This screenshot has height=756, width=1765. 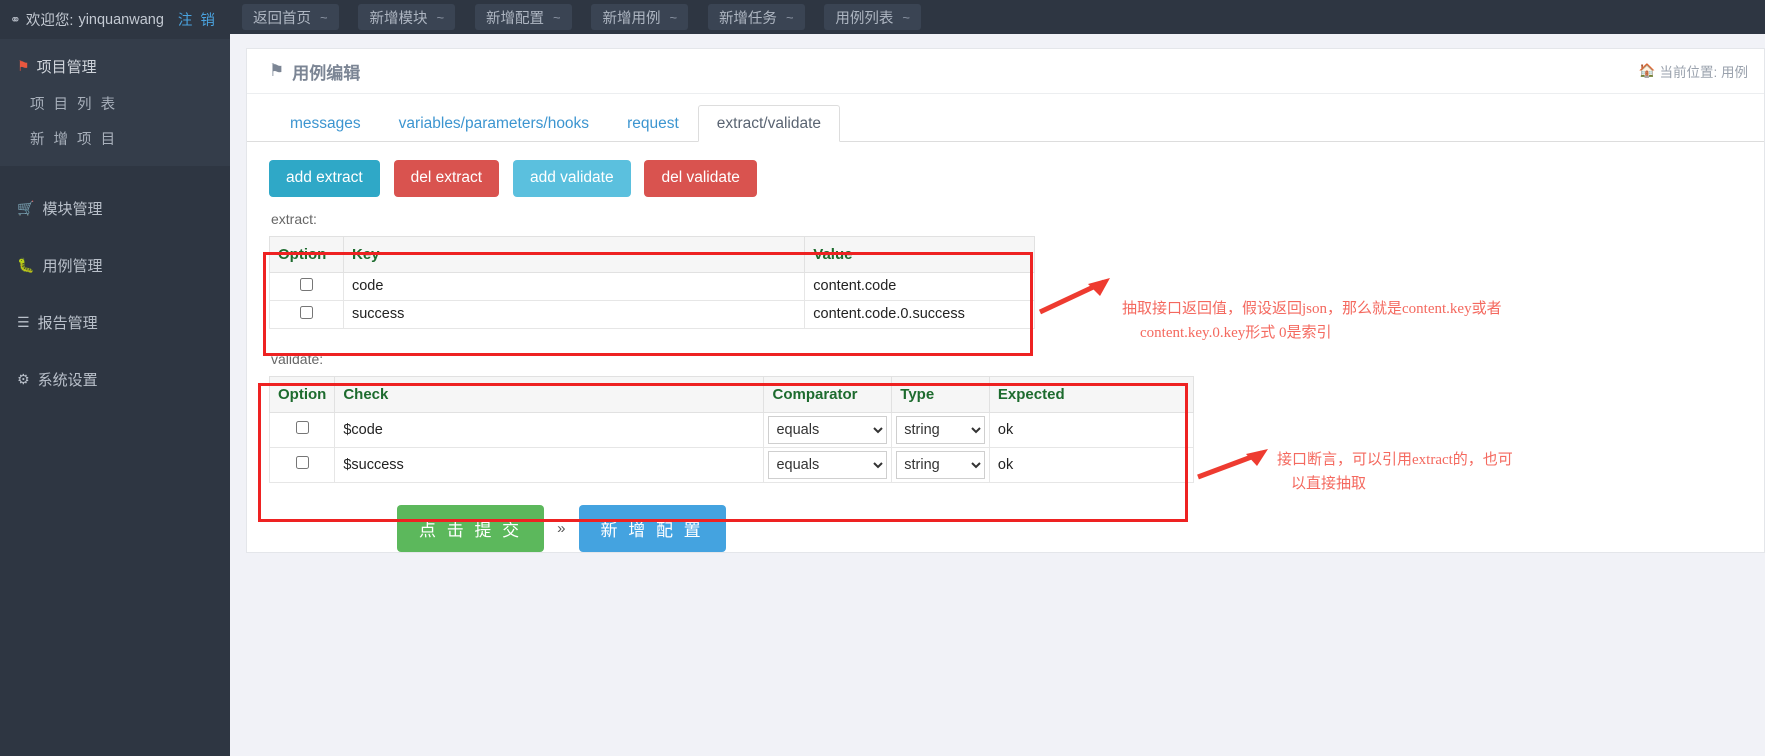 I want to click on tab-extract-validate: extract/validate, so click(x=769, y=123).